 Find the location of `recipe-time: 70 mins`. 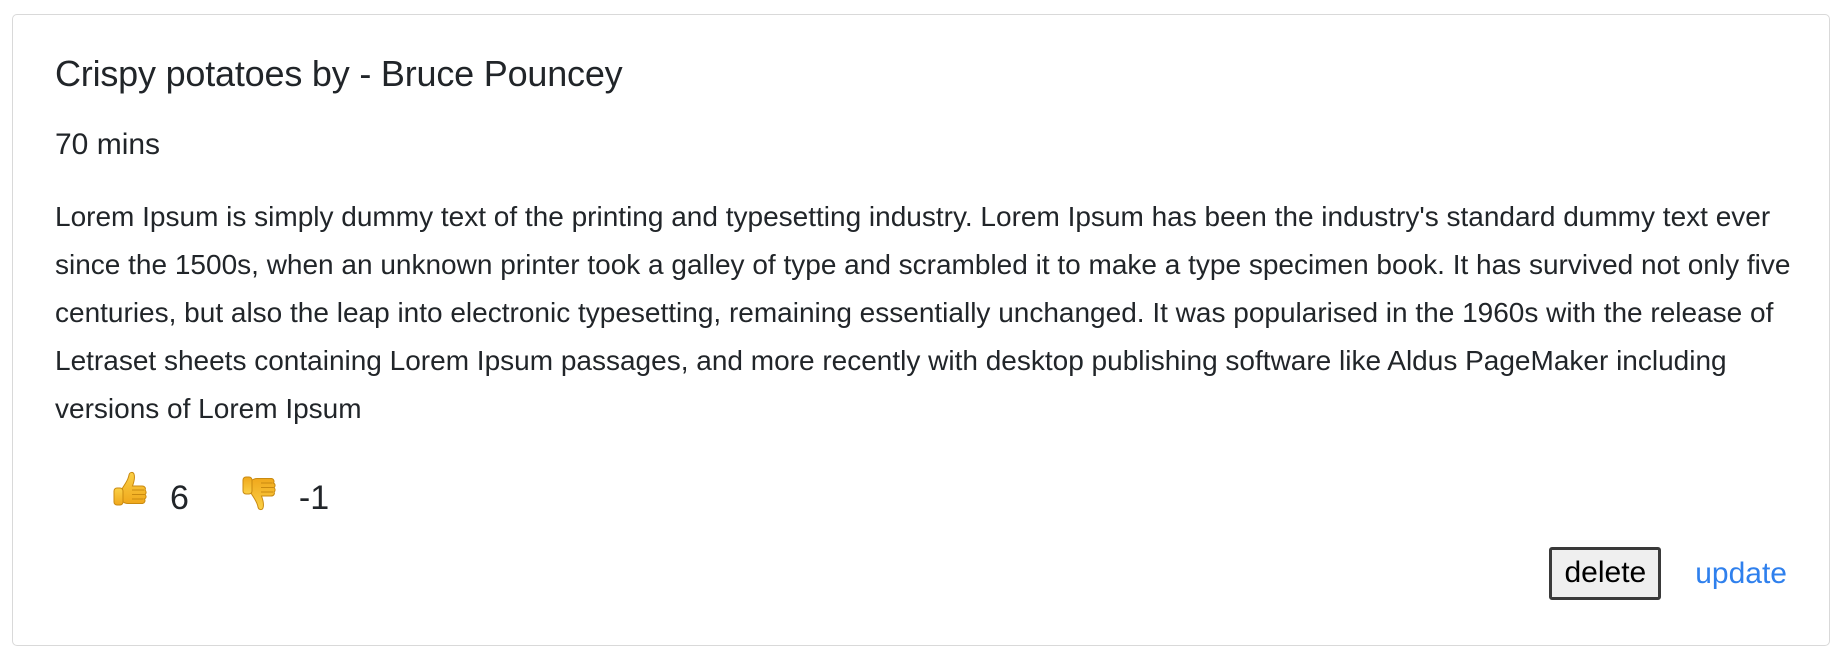

recipe-time: 70 mins is located at coordinates (108, 144).